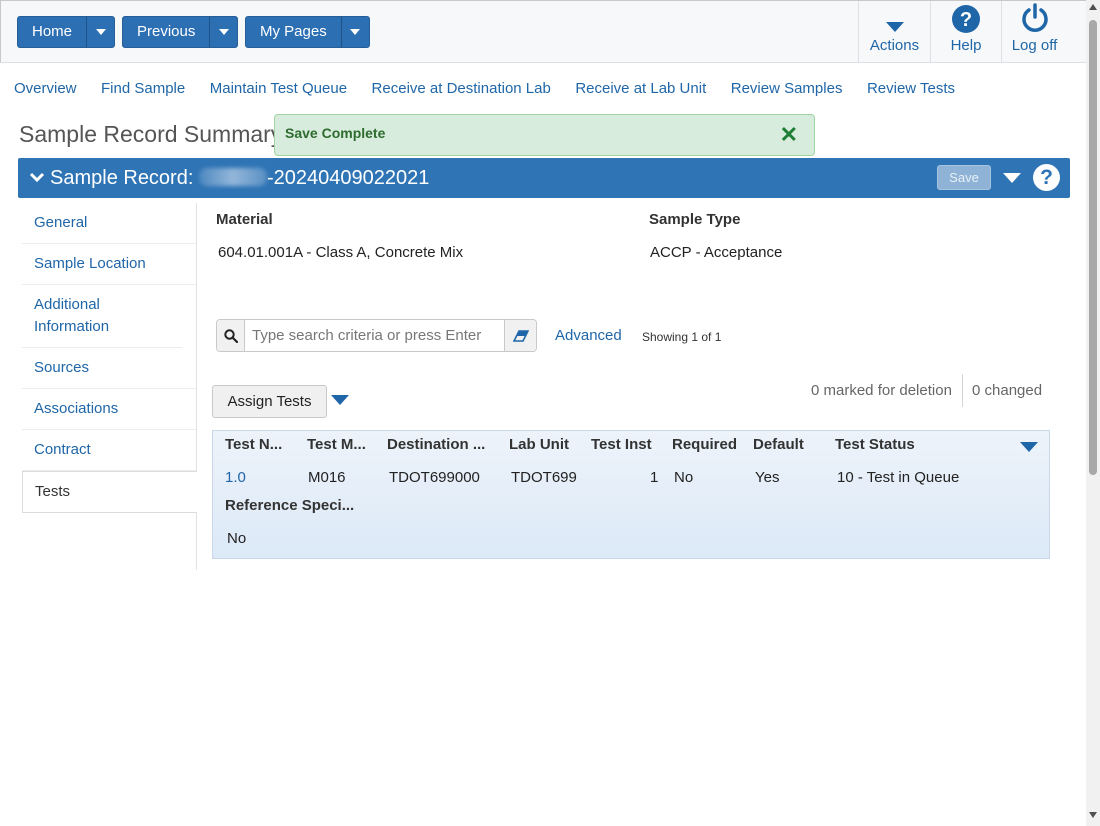 This screenshot has width=1100, height=826. I want to click on material-label: Material, so click(244, 219).